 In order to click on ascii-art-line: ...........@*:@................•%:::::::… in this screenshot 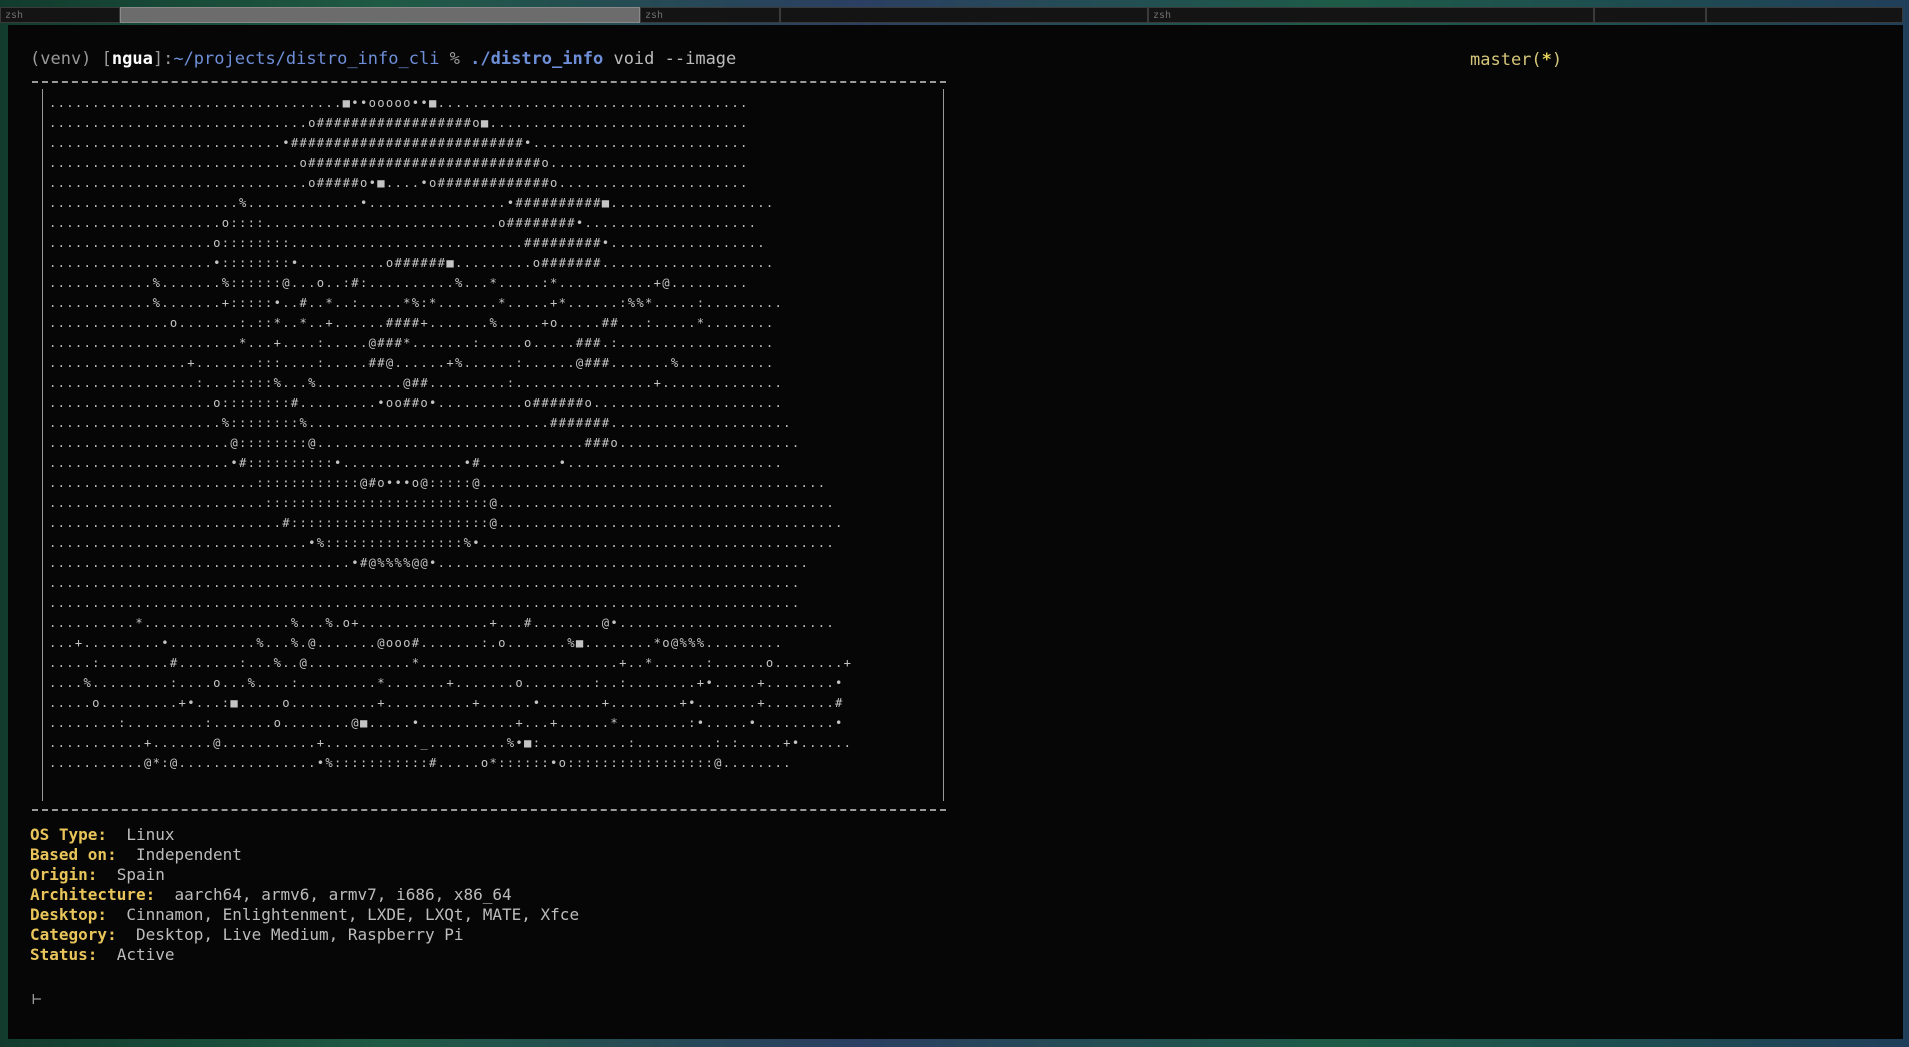, I will do `click(420, 763)`.